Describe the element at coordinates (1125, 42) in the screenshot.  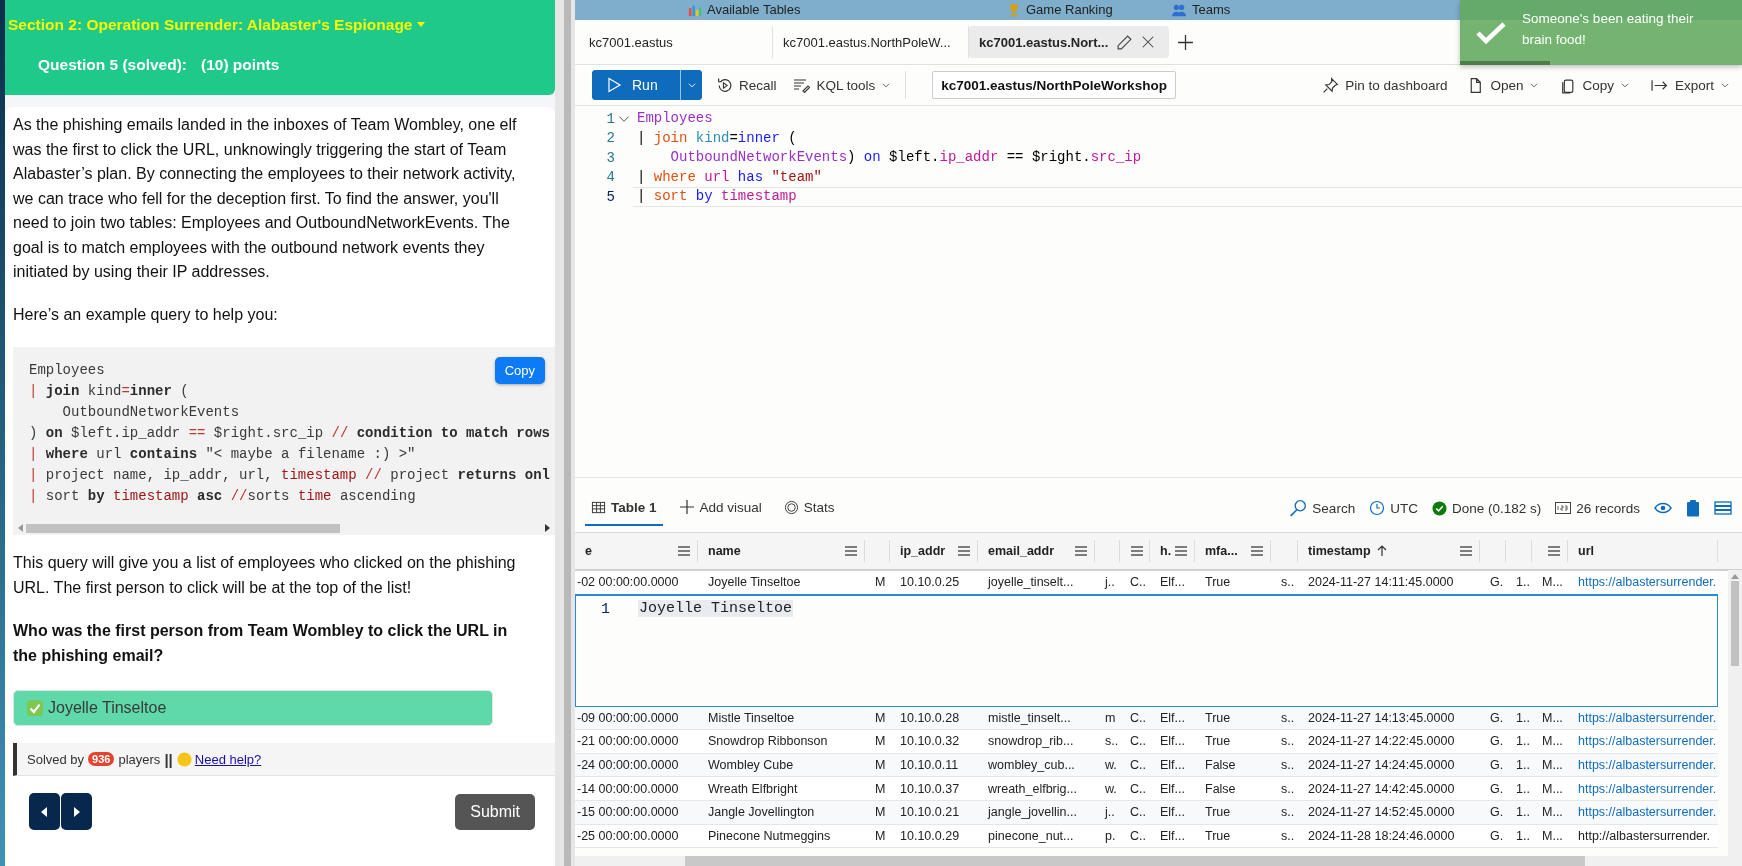
I see `pencil-icon` at that location.